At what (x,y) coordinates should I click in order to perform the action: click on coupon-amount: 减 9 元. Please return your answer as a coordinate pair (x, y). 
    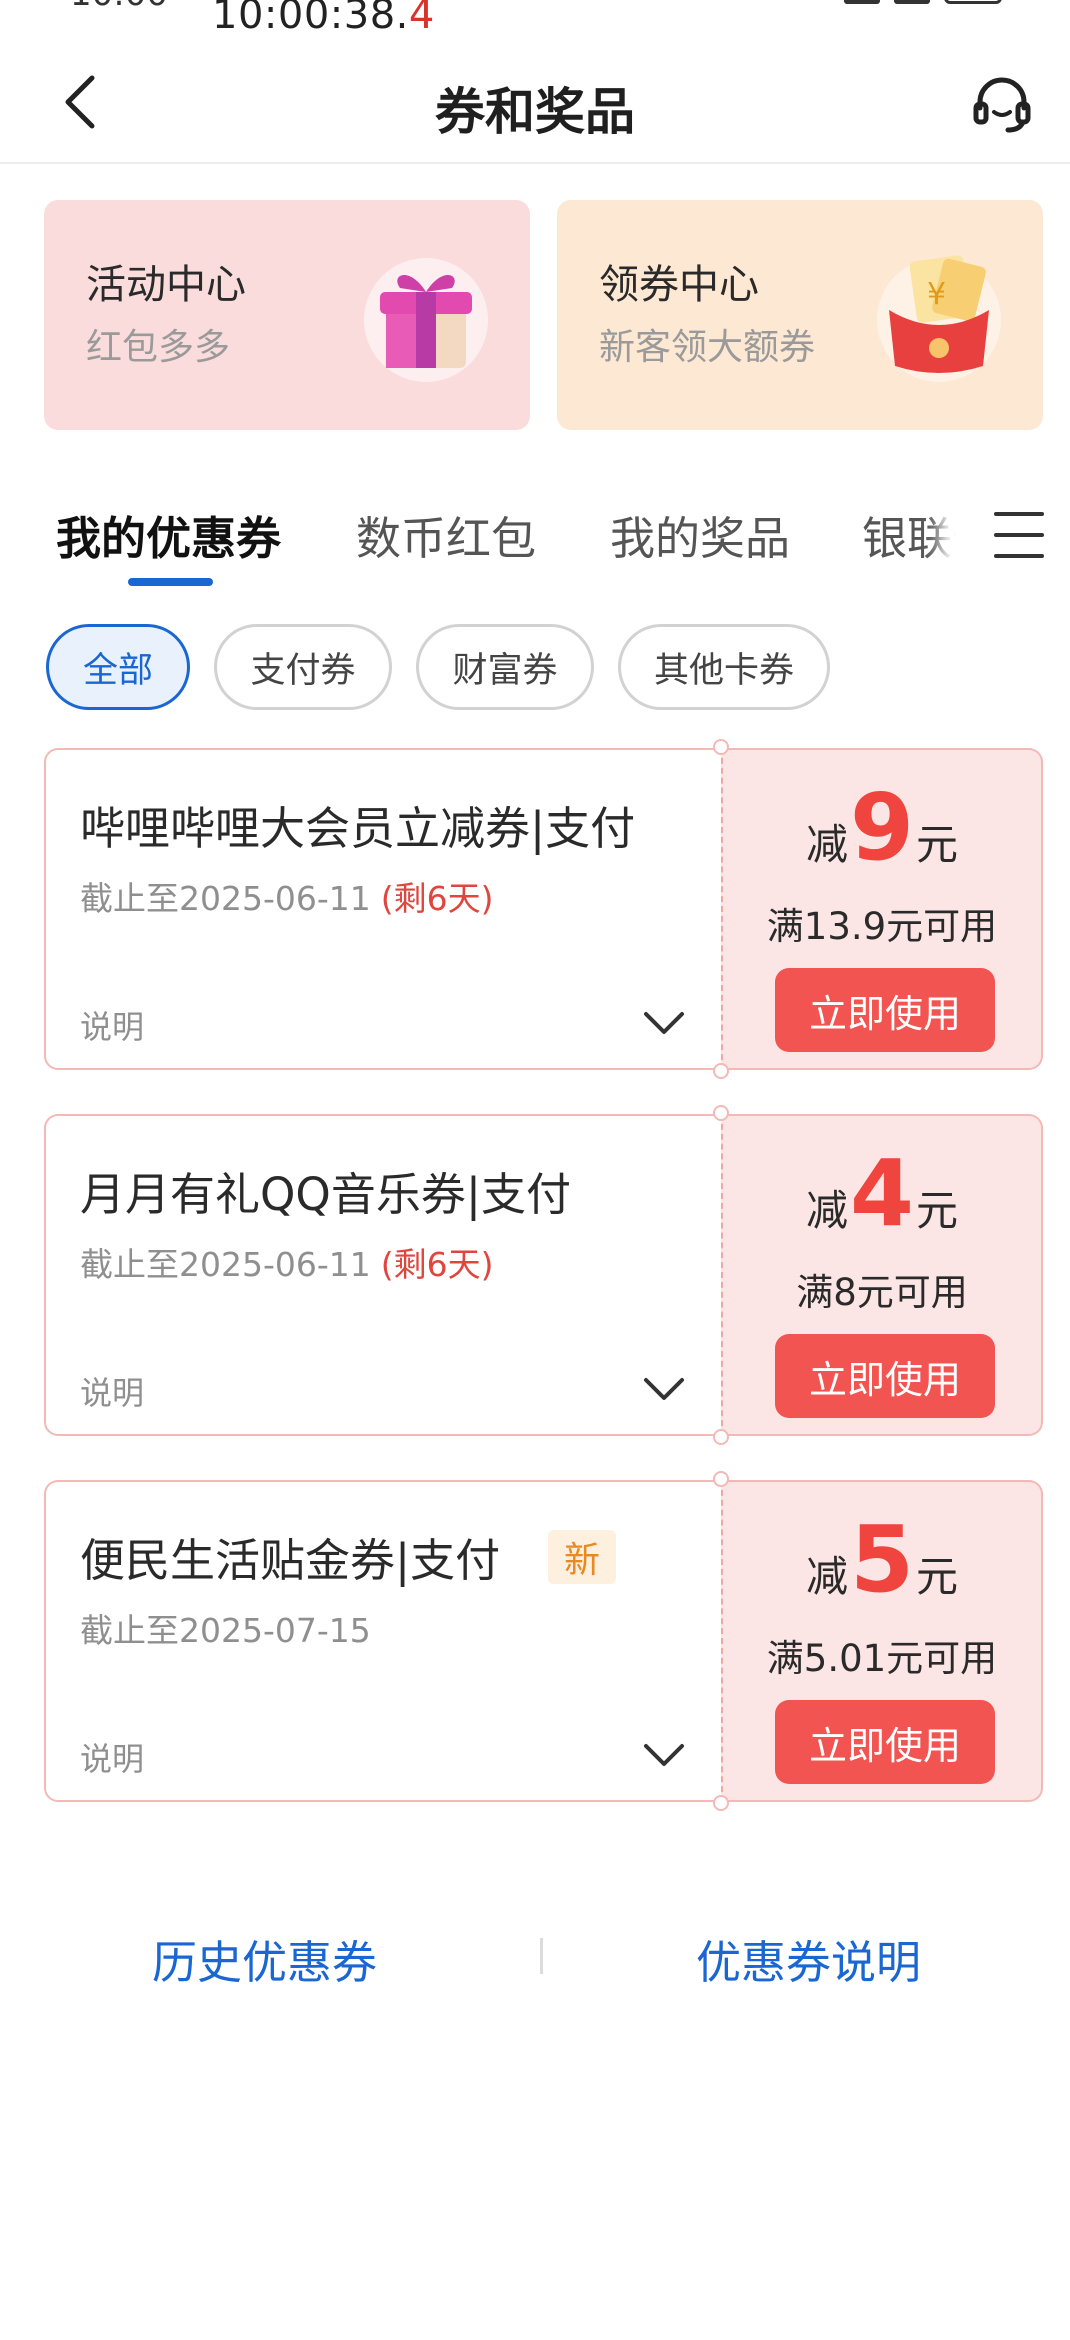
    Looking at the image, I should click on (882, 828).